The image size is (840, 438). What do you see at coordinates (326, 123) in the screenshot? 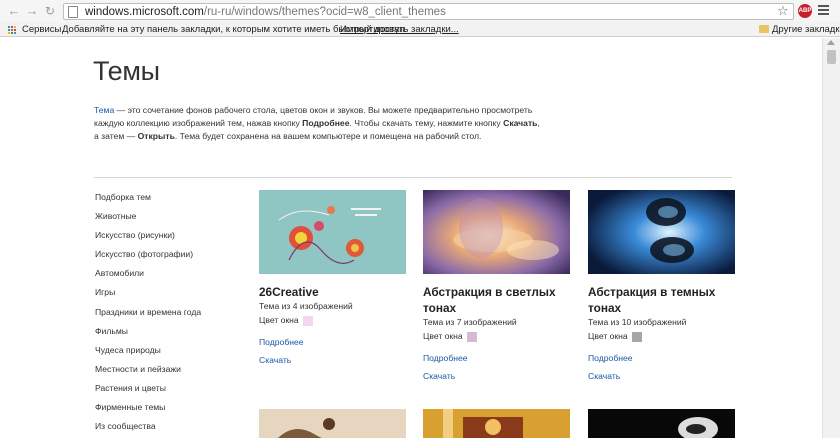
I see `intro-bold-more: Подробнее` at bounding box center [326, 123].